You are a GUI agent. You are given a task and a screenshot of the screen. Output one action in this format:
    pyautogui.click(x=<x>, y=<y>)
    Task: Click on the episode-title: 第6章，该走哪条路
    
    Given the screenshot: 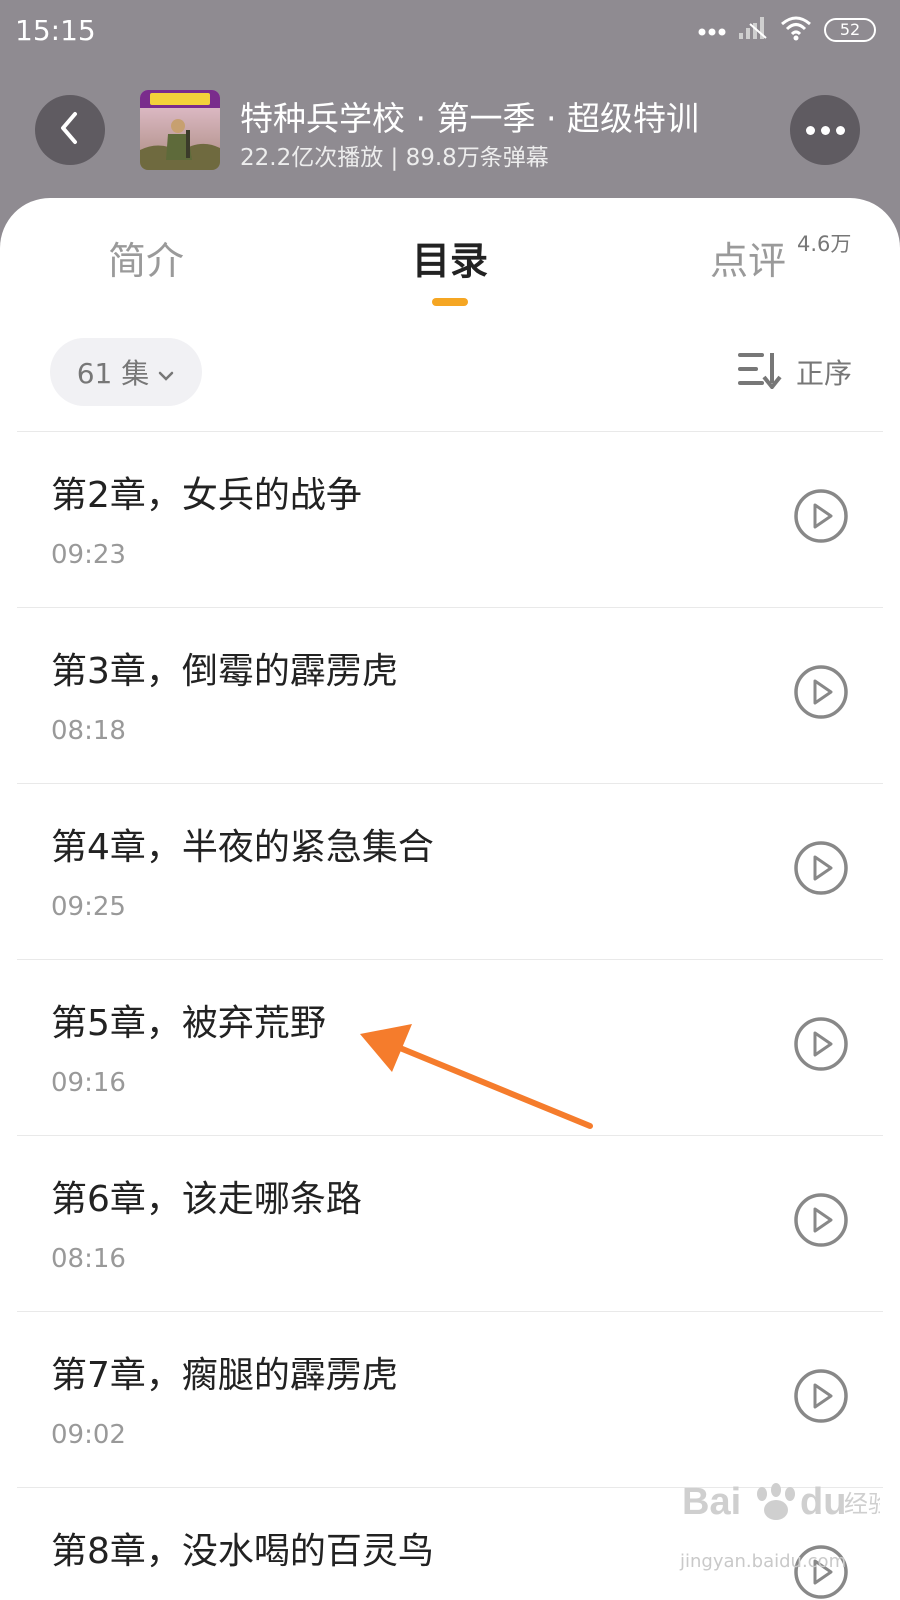 What is the action you would take?
    pyautogui.click(x=206, y=1199)
    